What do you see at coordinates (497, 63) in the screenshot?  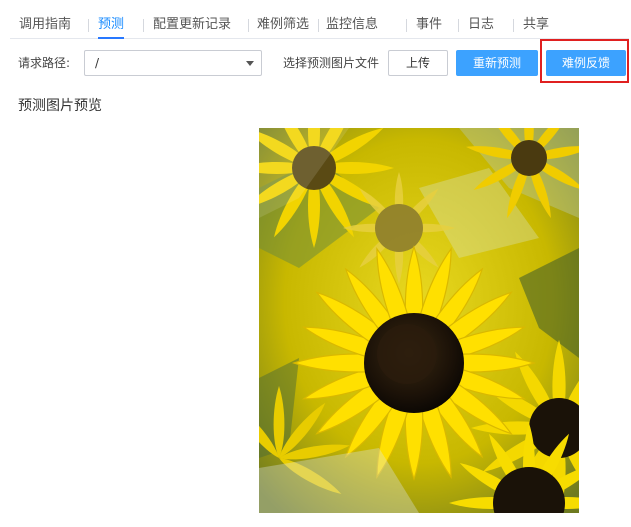 I see `repredict-button: 重新预测` at bounding box center [497, 63].